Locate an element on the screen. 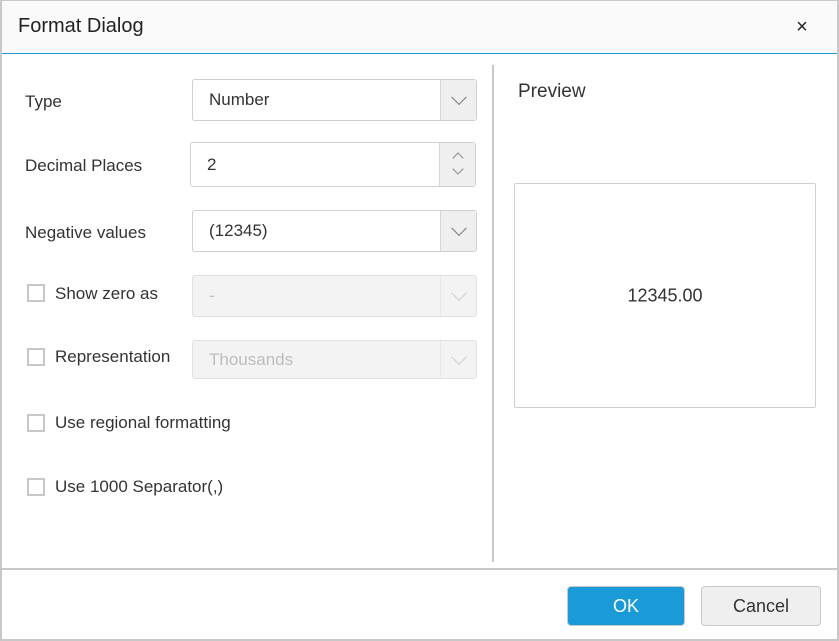  representation-label: Representation is located at coordinates (112, 357).